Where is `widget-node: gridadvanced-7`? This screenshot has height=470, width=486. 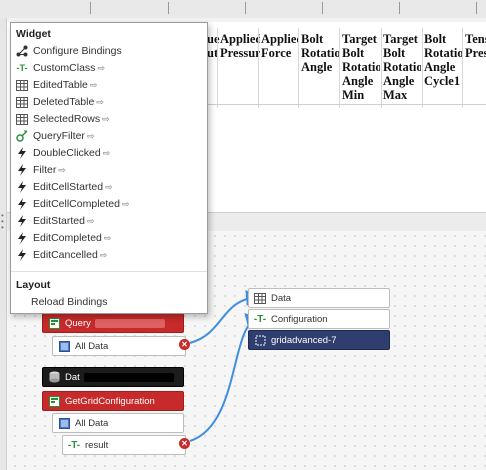 widget-node: gridadvanced-7 is located at coordinates (319, 340).